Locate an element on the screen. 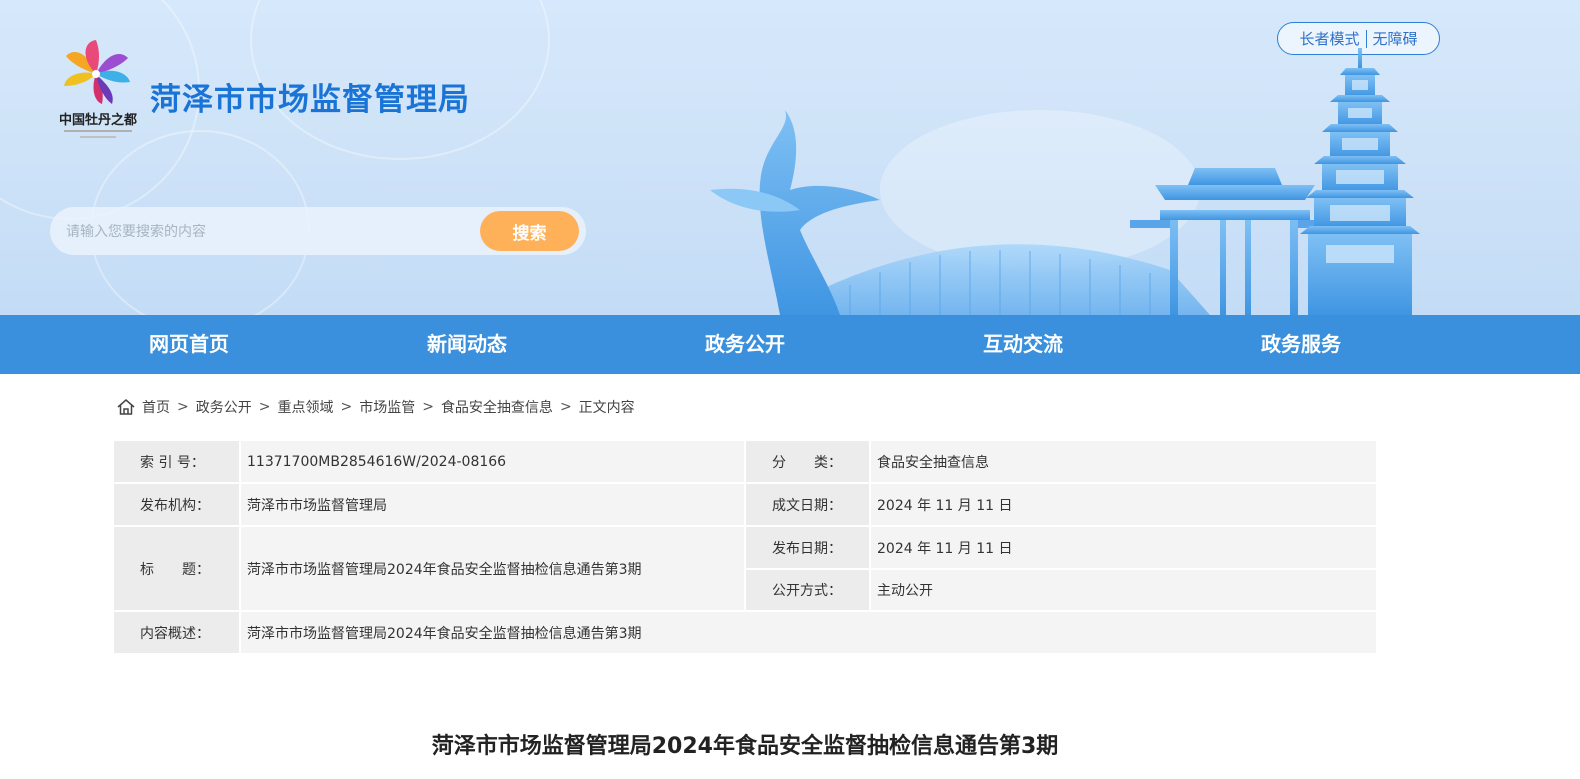  site-title: 菏泽市市场监督管理局 is located at coordinates (310, 100).